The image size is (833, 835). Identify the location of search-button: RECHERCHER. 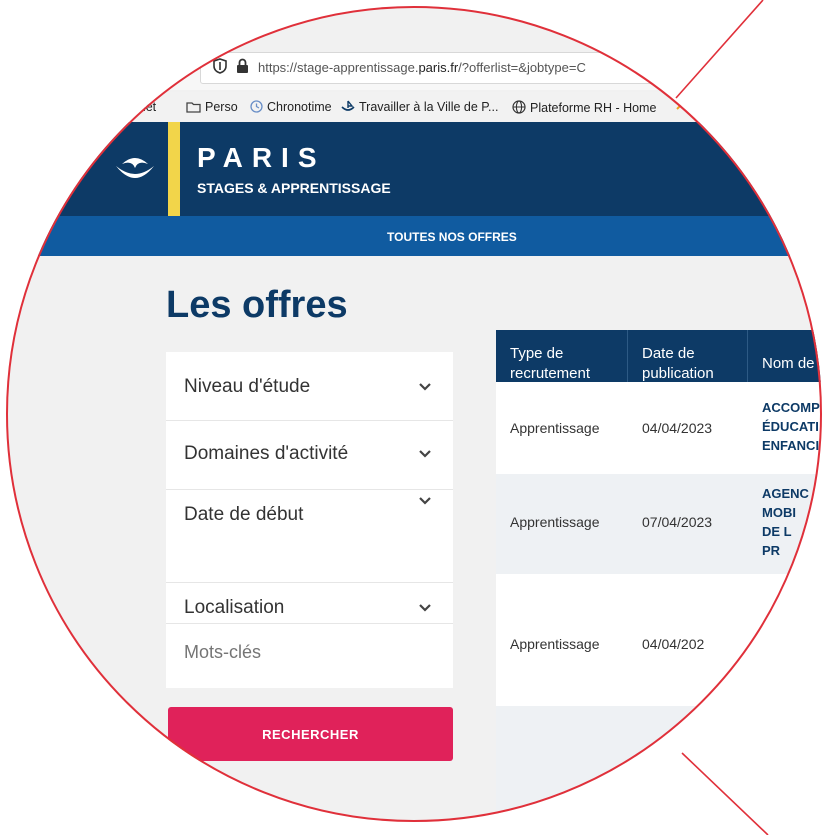
(310, 734).